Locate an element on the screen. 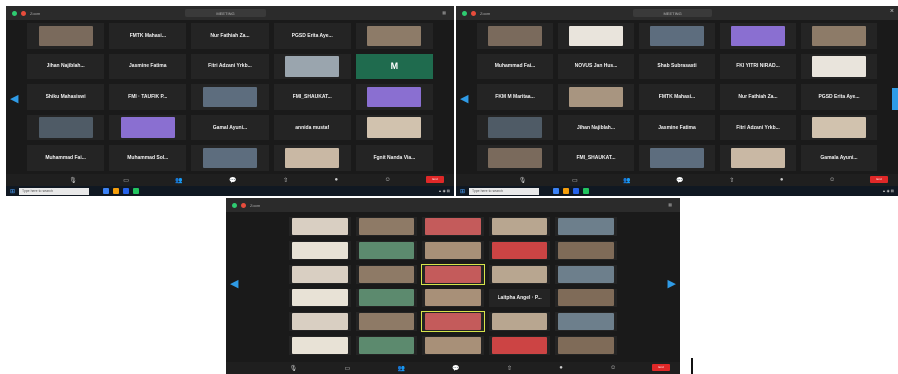 The height and width of the screenshot is (374, 898). participant-tile: M is located at coordinates (394, 66).